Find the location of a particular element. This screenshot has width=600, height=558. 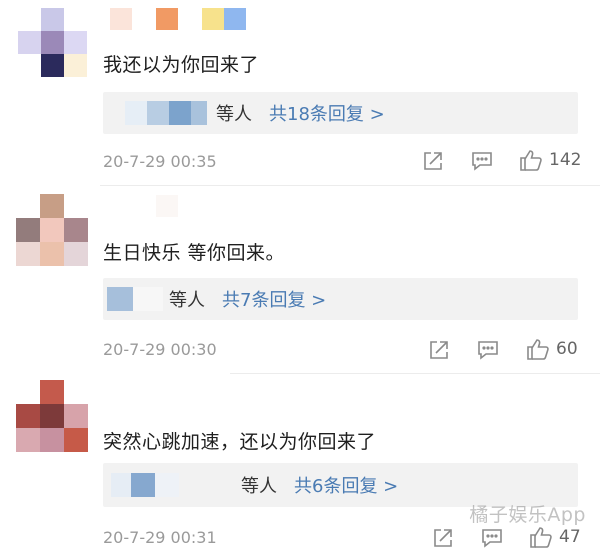

like-count: 142 is located at coordinates (565, 160).